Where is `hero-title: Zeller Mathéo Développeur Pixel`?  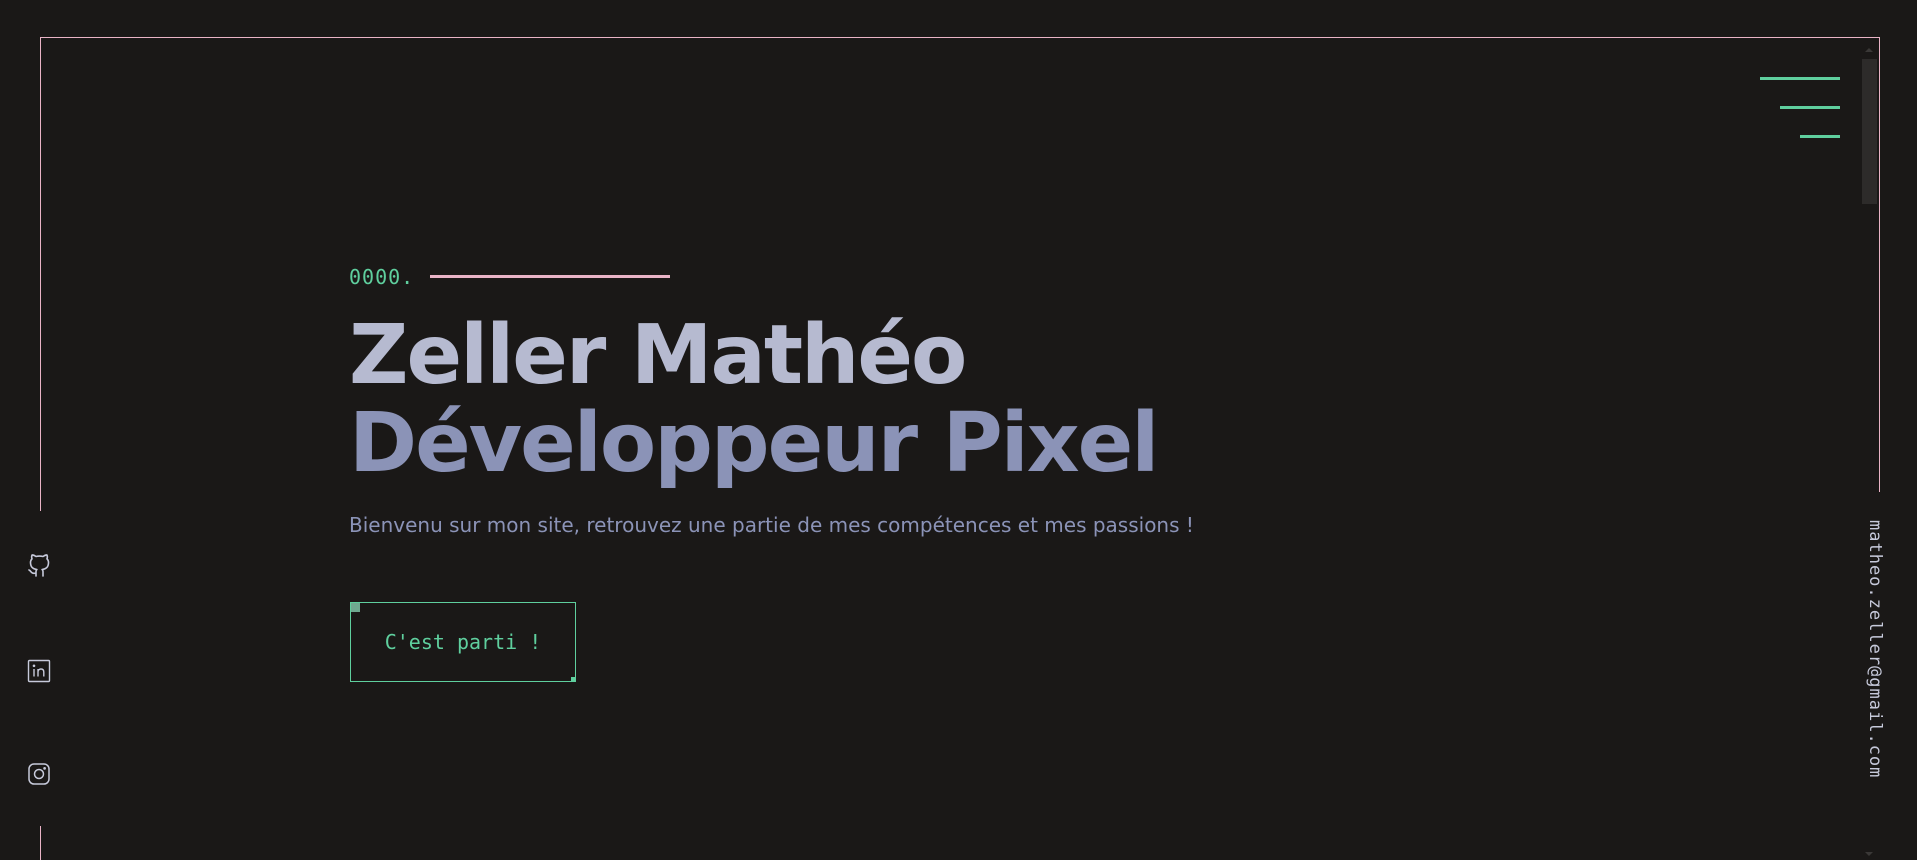
hero-title: Zeller Mathéo Développeur Pixel is located at coordinates (754, 399).